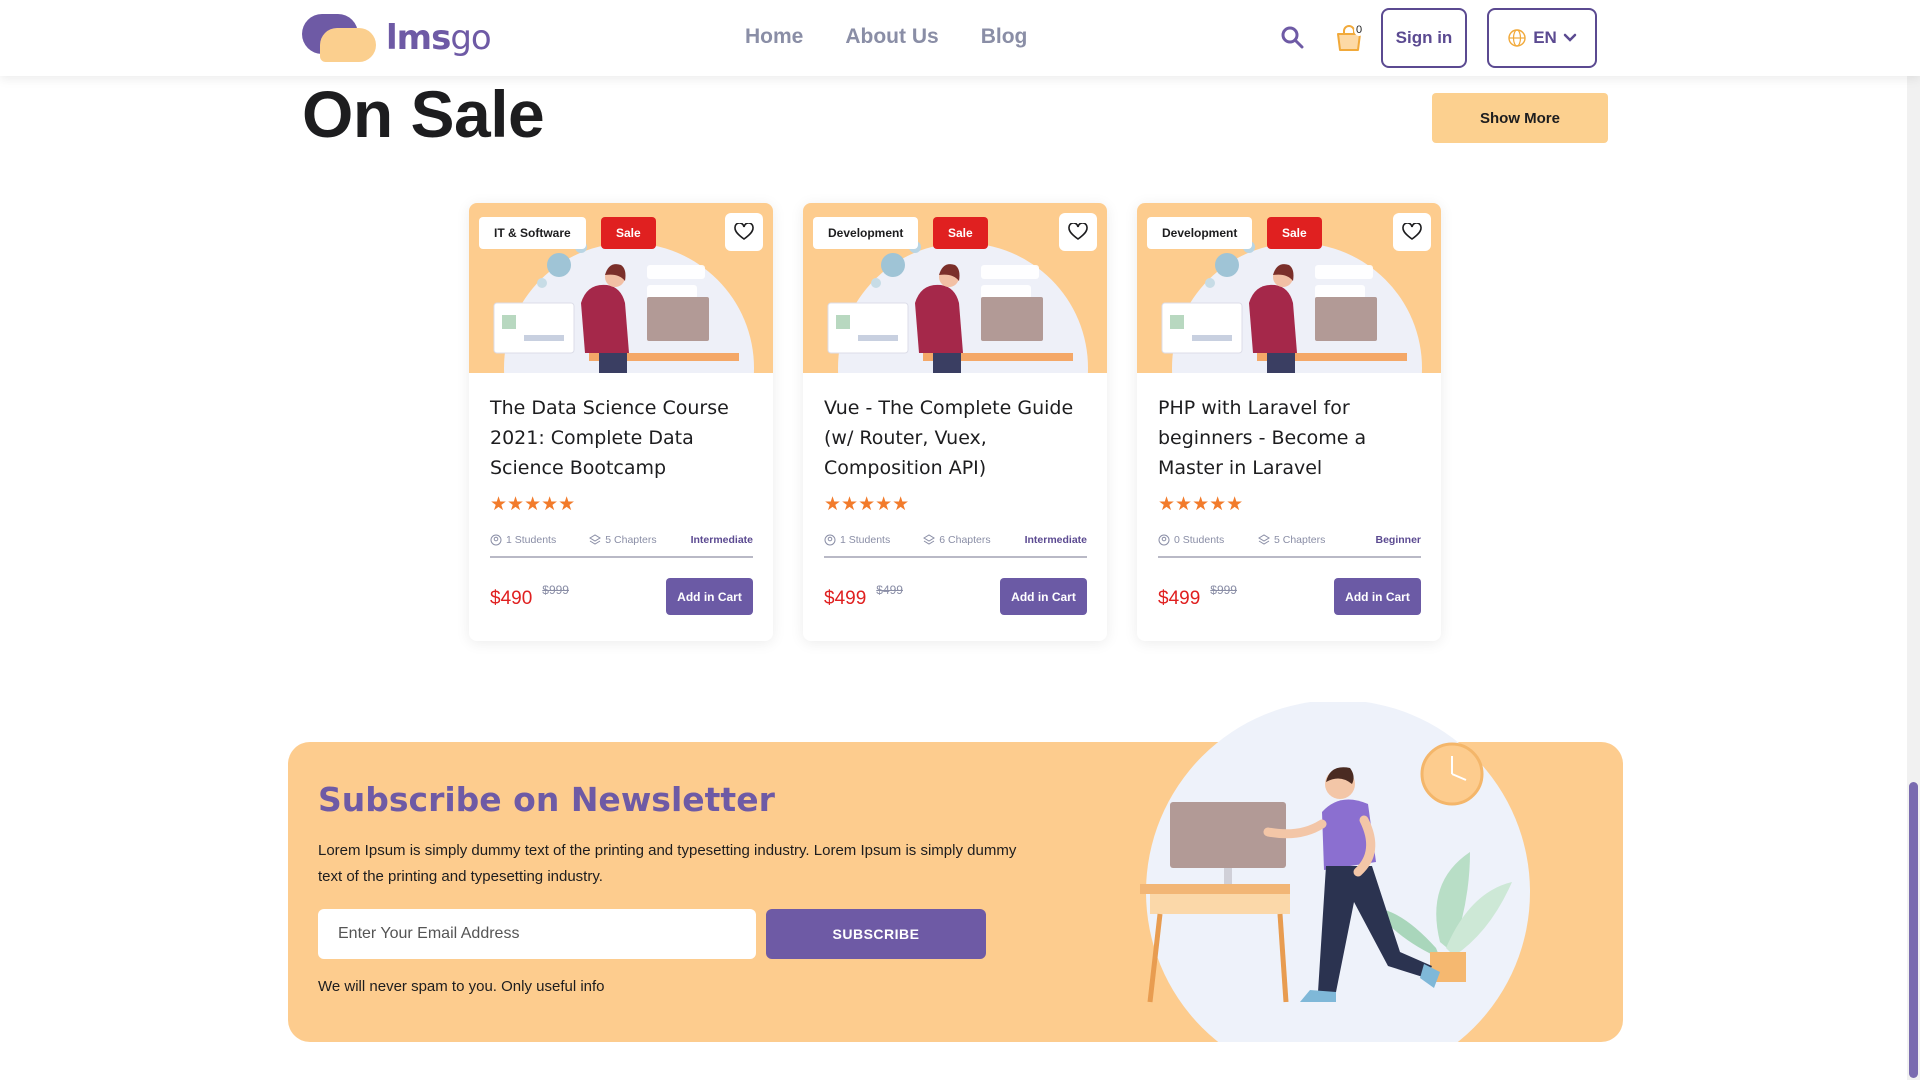 This screenshot has height=1080, width=1920. Describe the element at coordinates (876, 934) in the screenshot. I see `subscribe-button: SUBSCRIBE` at that location.